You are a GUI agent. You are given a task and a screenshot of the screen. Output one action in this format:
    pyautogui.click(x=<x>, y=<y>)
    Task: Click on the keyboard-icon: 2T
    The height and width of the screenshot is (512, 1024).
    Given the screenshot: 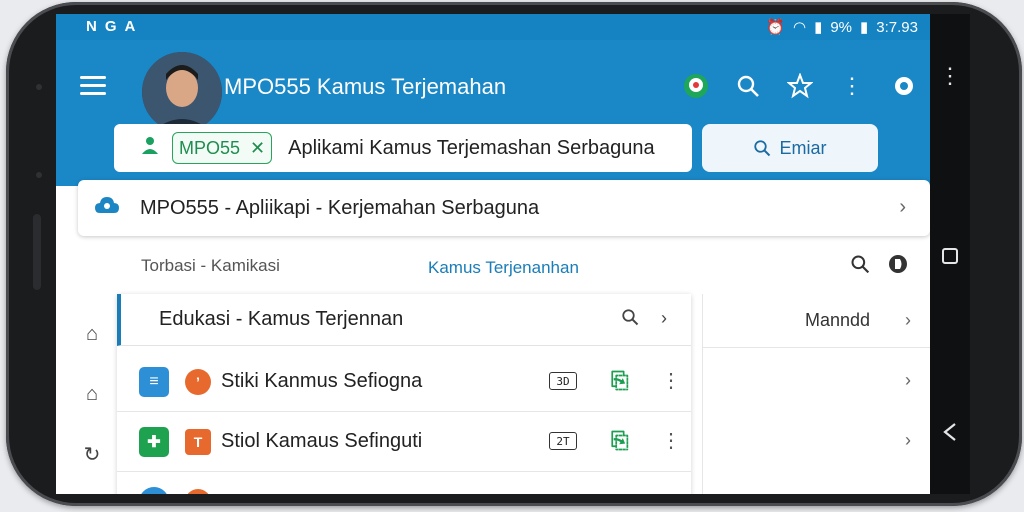 What is the action you would take?
    pyautogui.click(x=563, y=441)
    